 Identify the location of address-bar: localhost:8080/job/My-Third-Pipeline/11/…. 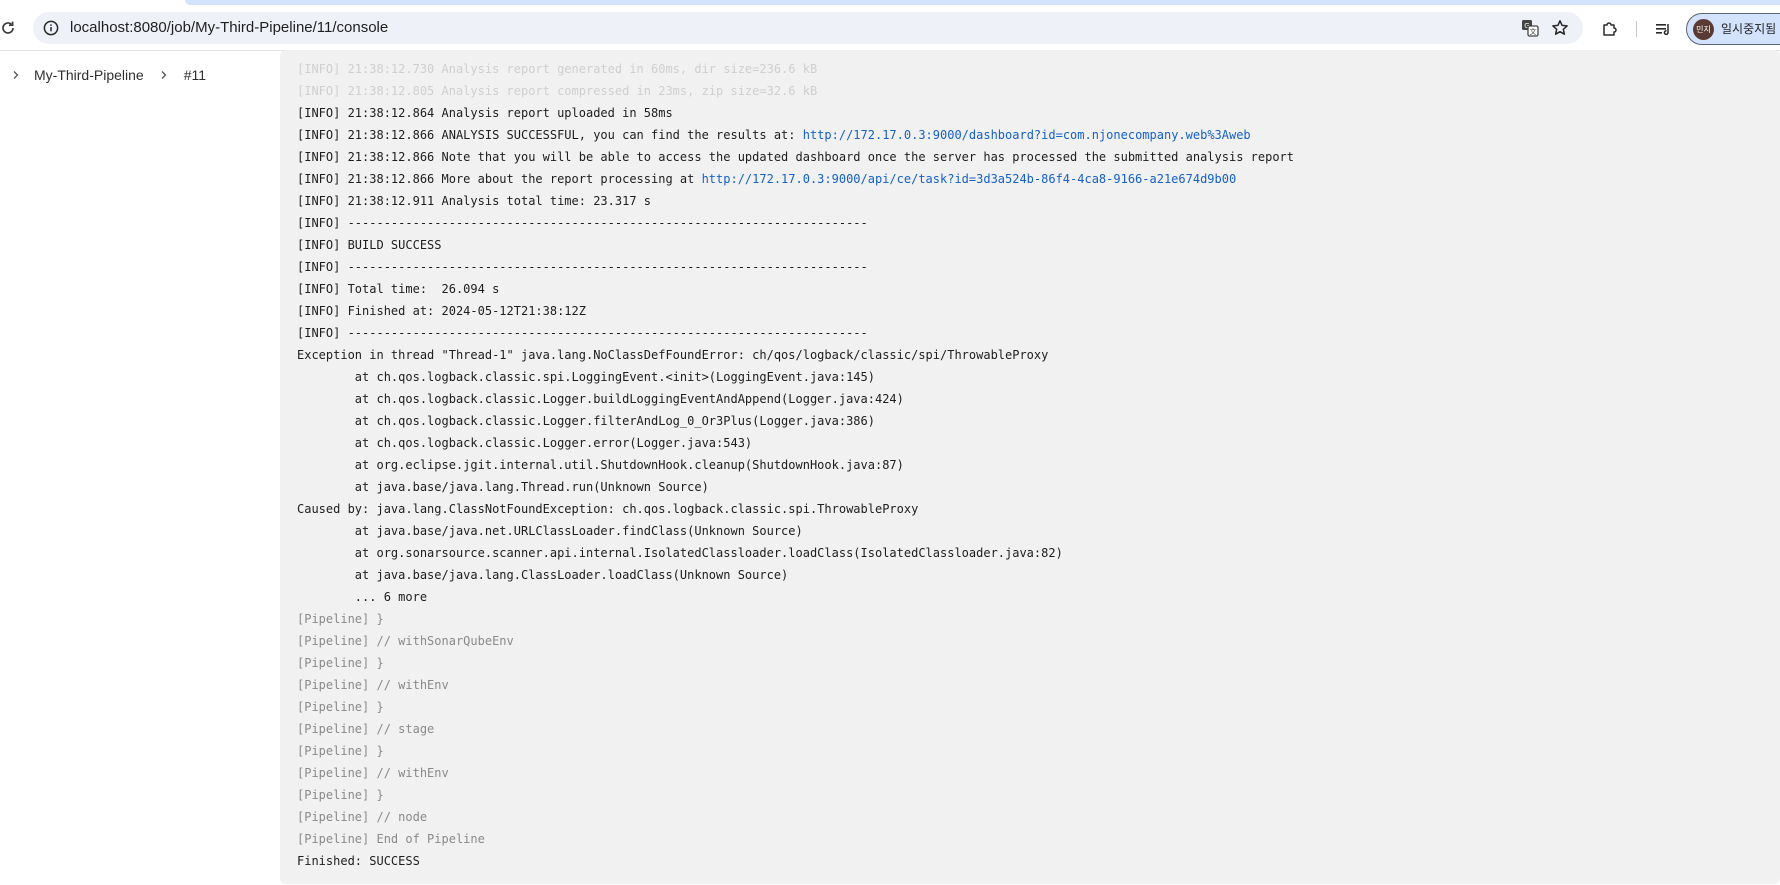
(808, 28).